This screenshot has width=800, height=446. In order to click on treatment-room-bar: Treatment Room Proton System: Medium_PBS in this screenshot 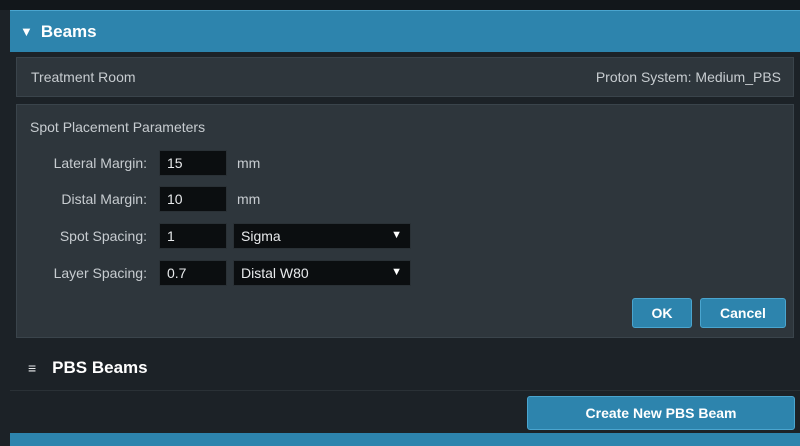, I will do `click(405, 77)`.